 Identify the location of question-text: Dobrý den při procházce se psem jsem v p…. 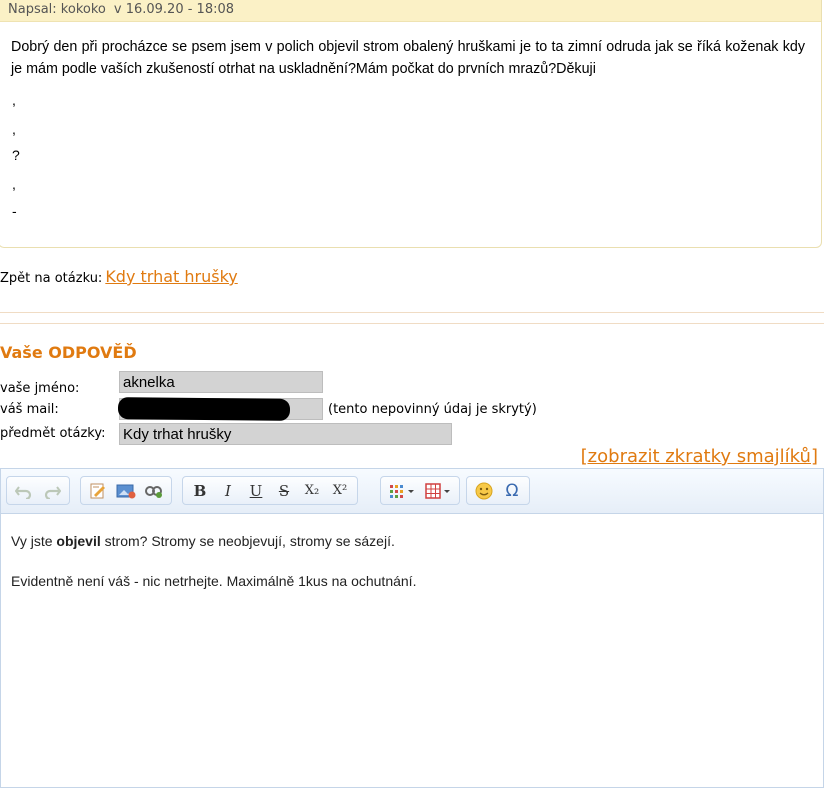
(408, 58).